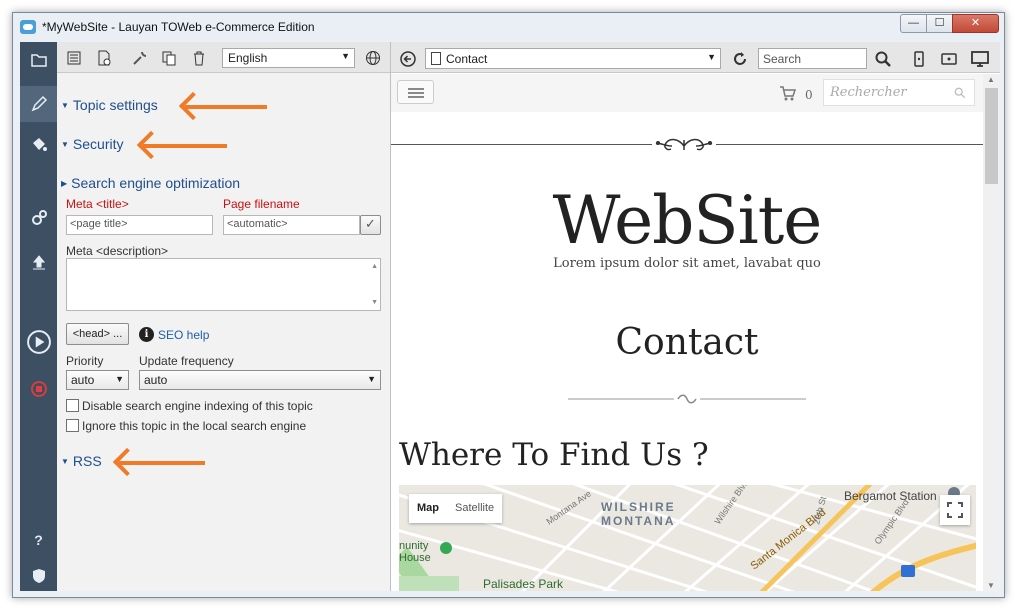 The width and height of the screenshot is (1024, 616). I want to click on svg-text: Palisades Park, so click(523, 584).